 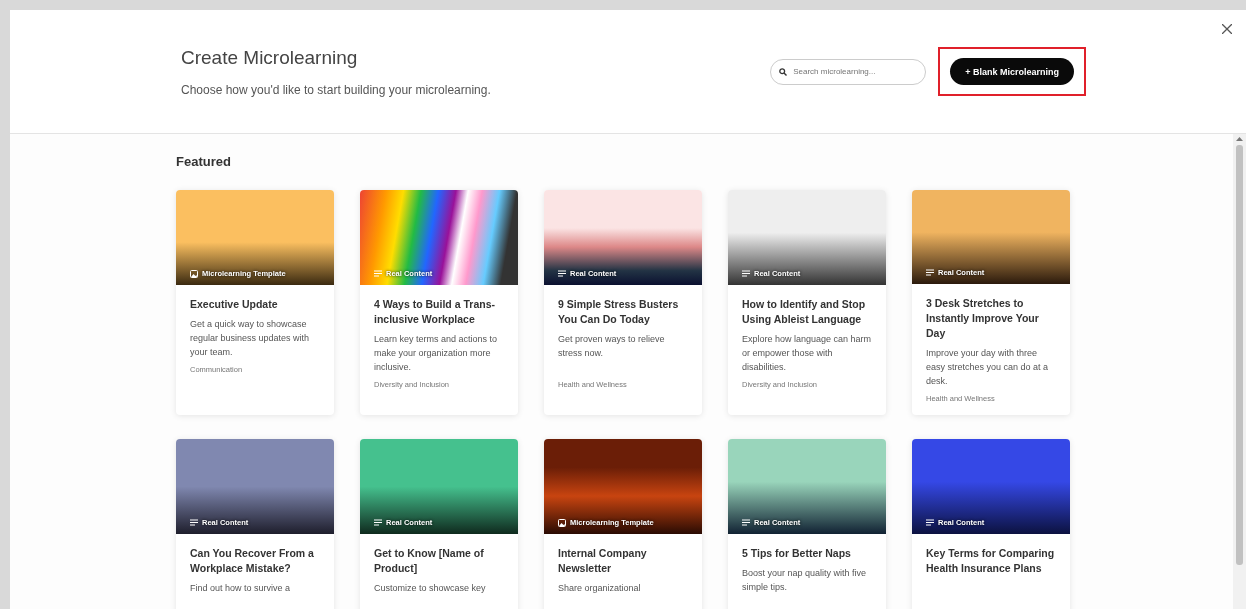 What do you see at coordinates (1239, 138) in the screenshot?
I see `scroll-up-icon` at bounding box center [1239, 138].